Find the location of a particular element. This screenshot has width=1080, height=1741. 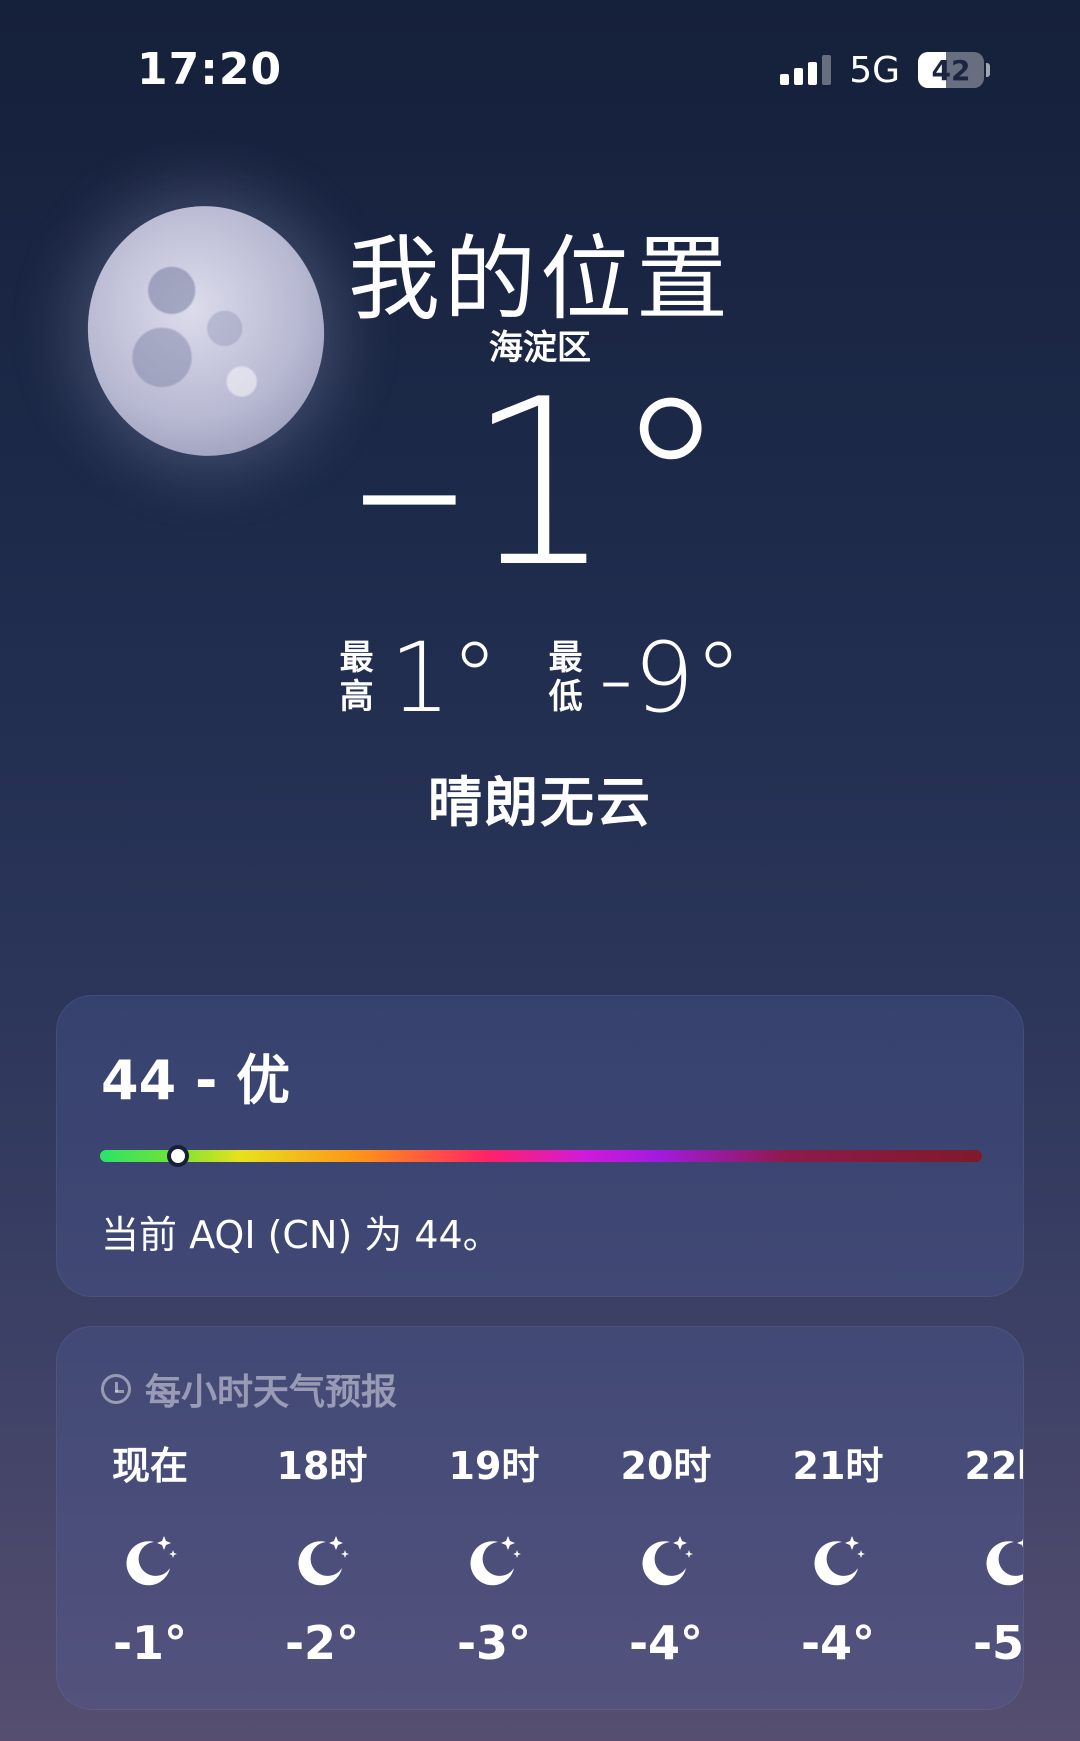

low-label: 最低 is located at coordinates (565, 677).